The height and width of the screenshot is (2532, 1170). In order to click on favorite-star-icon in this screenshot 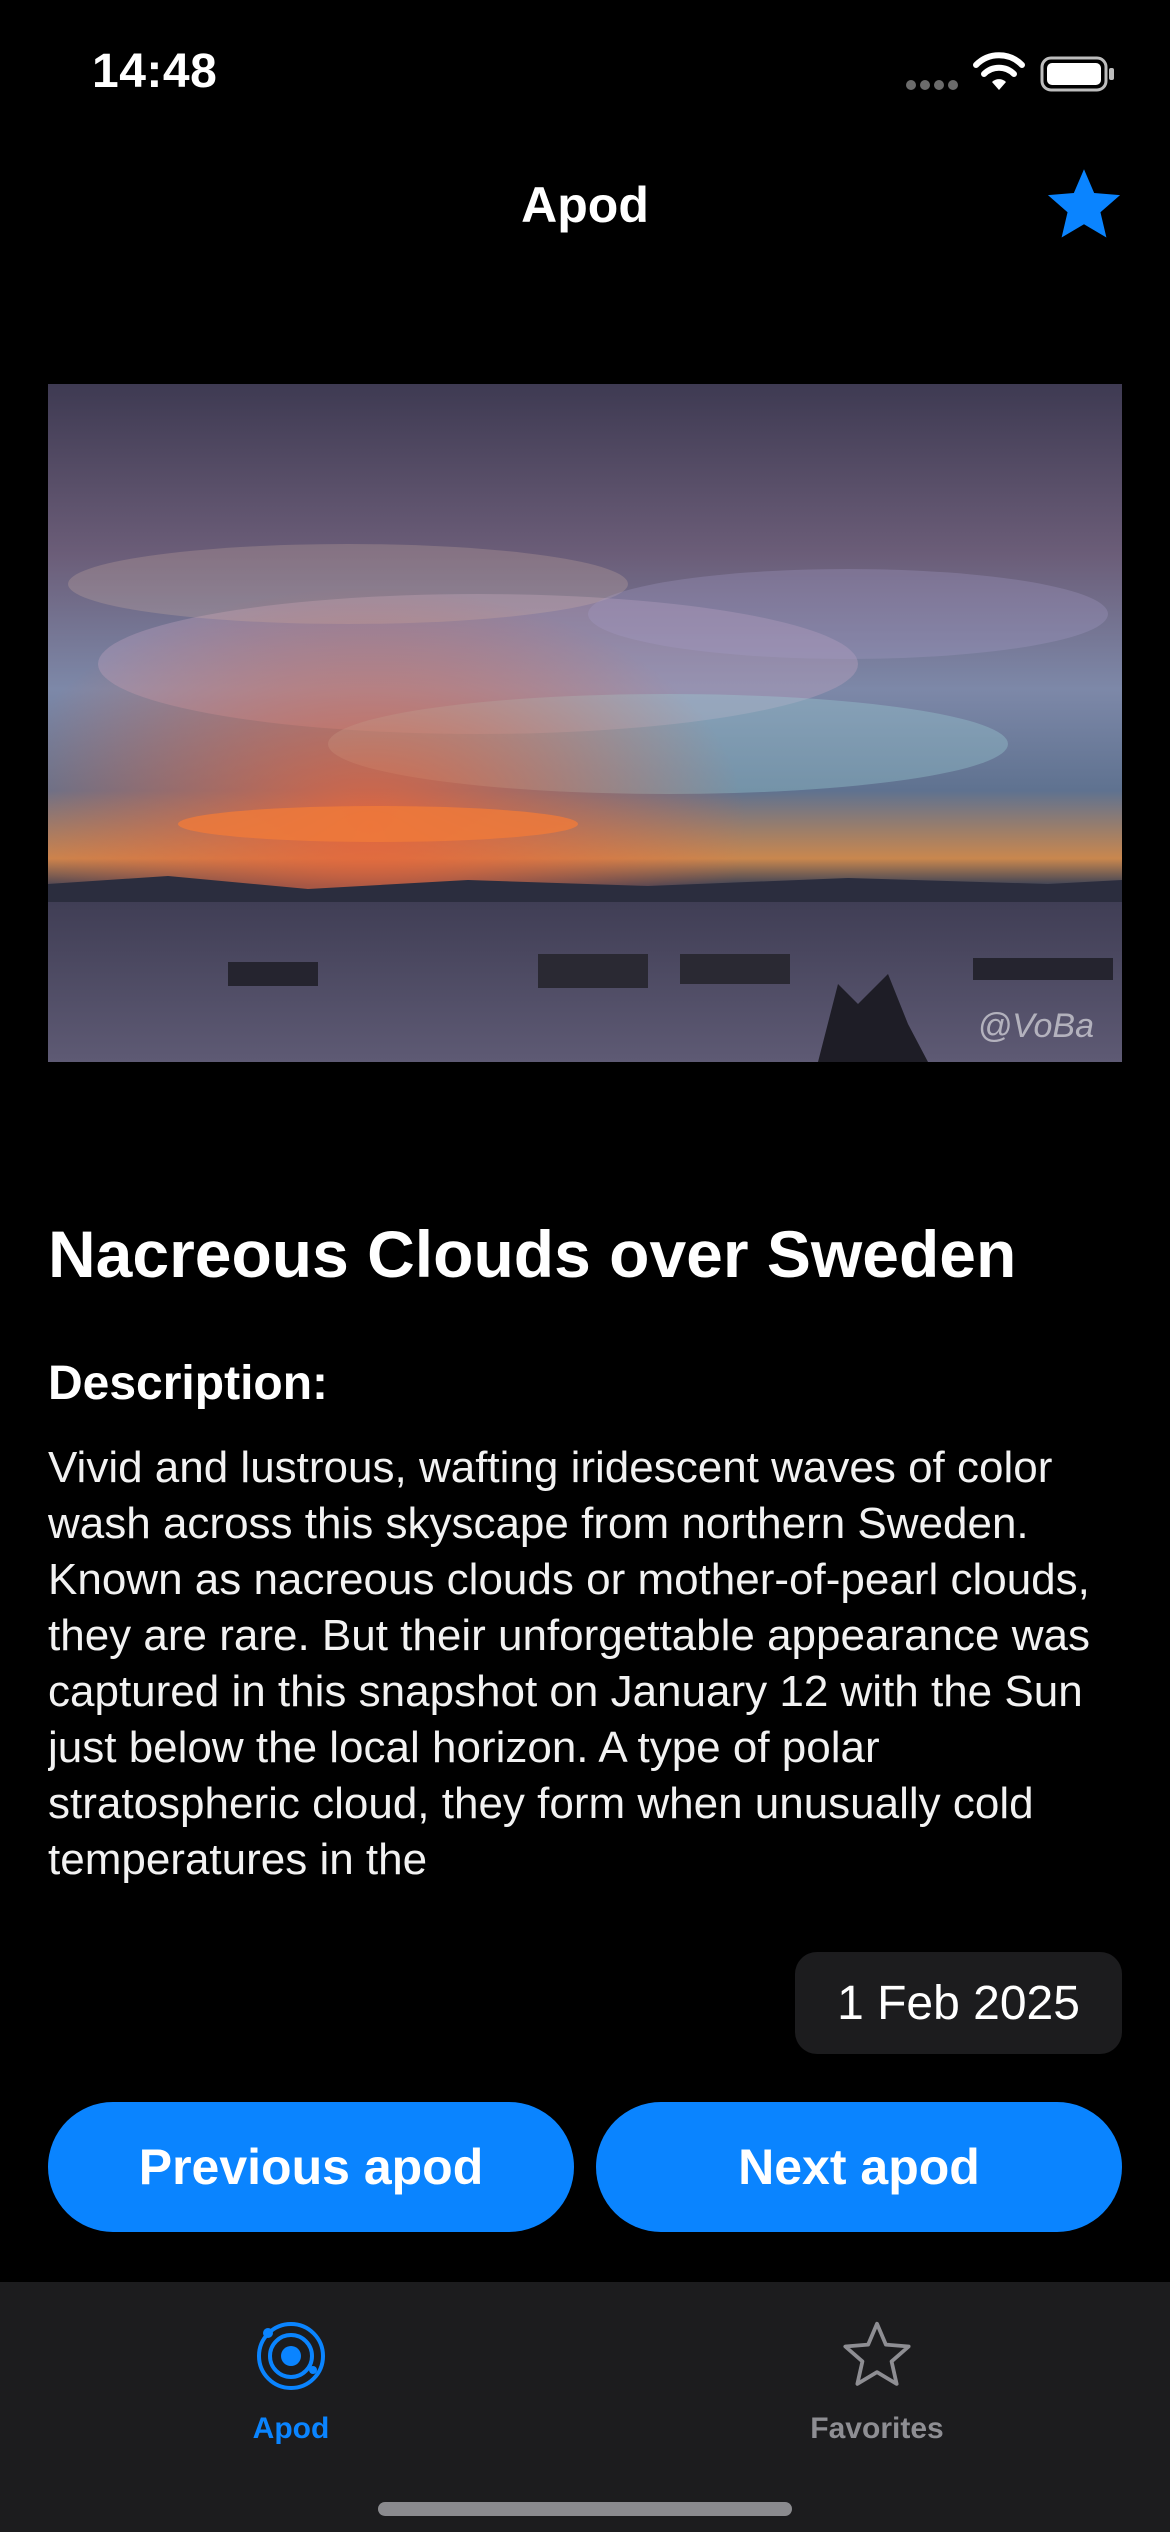, I will do `click(1084, 206)`.